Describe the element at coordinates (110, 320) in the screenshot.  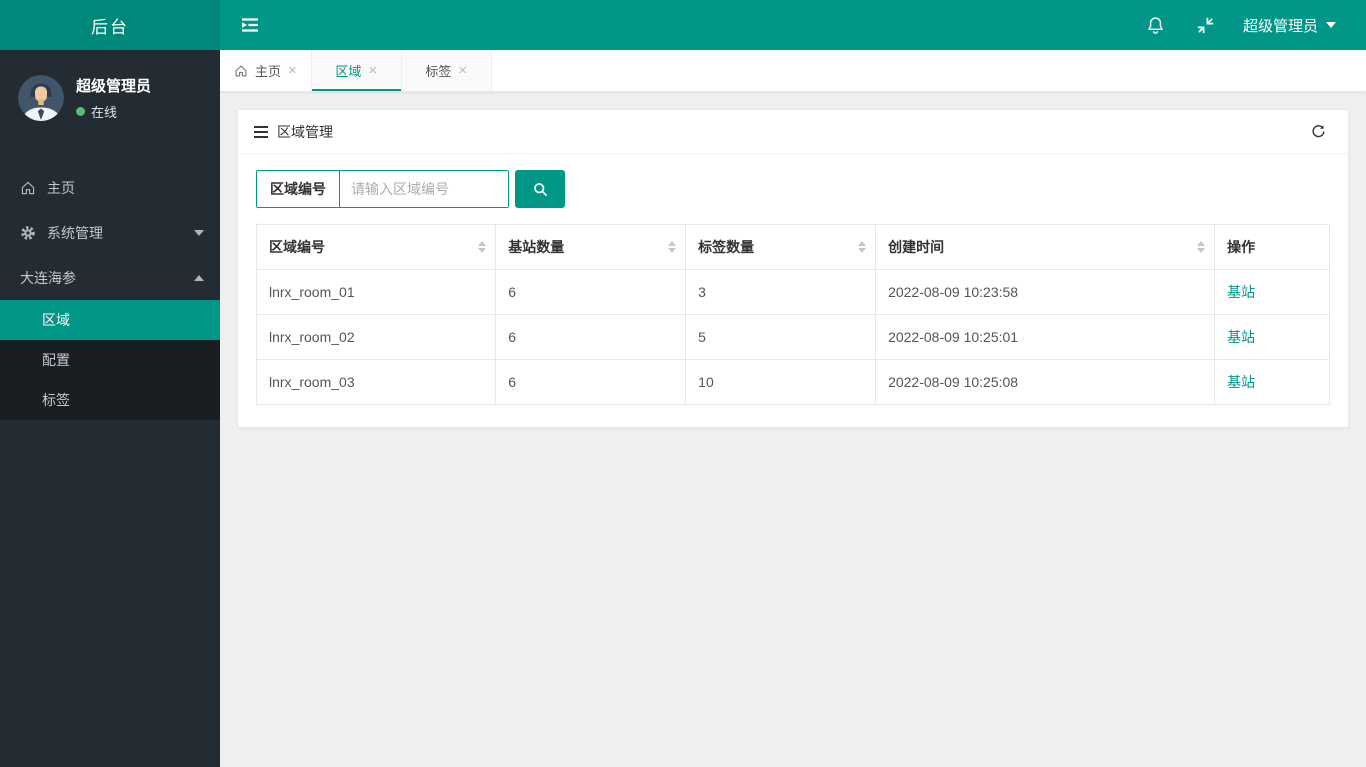
I see `sidebar-subitem-region: 区域` at that location.